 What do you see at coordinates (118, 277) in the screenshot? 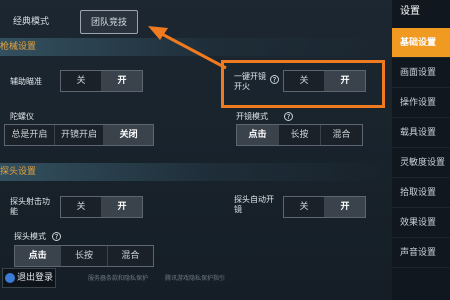
I see `terms-link: 服务器条款和隐私保护` at bounding box center [118, 277].